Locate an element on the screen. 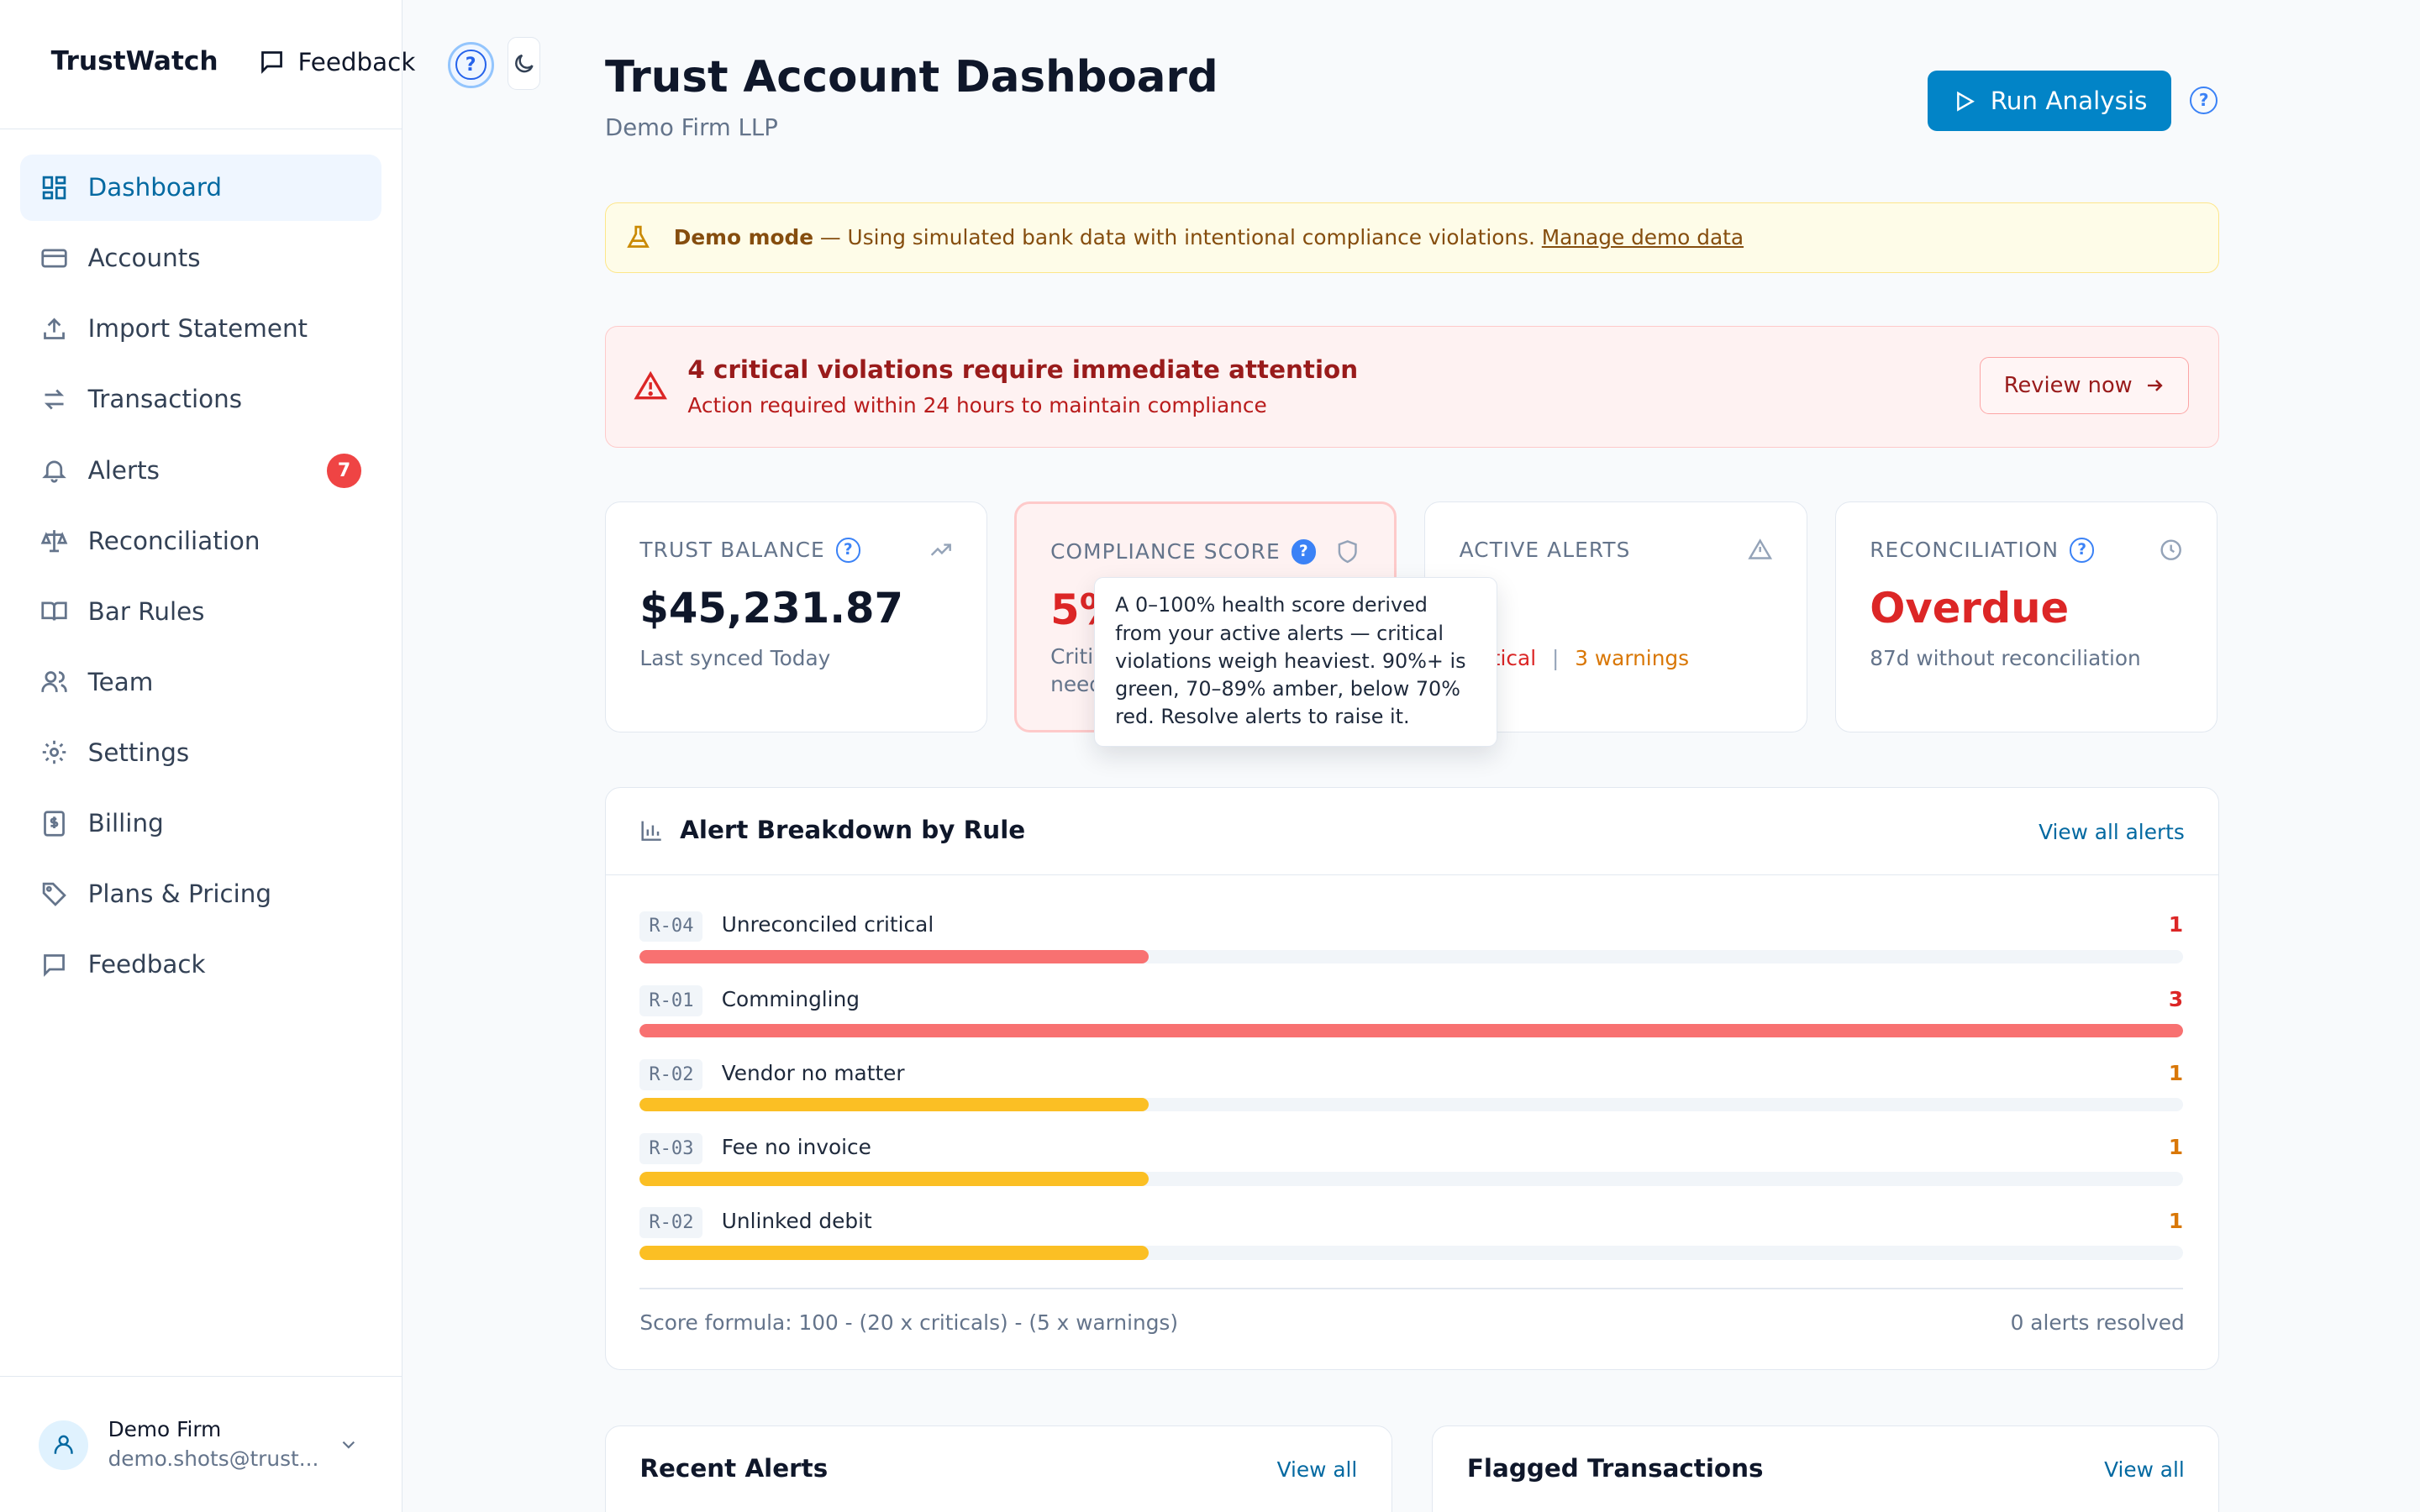 This screenshot has width=2420, height=1512. reconciliation-sub: 87d without reconciliation is located at coordinates (2005, 657).